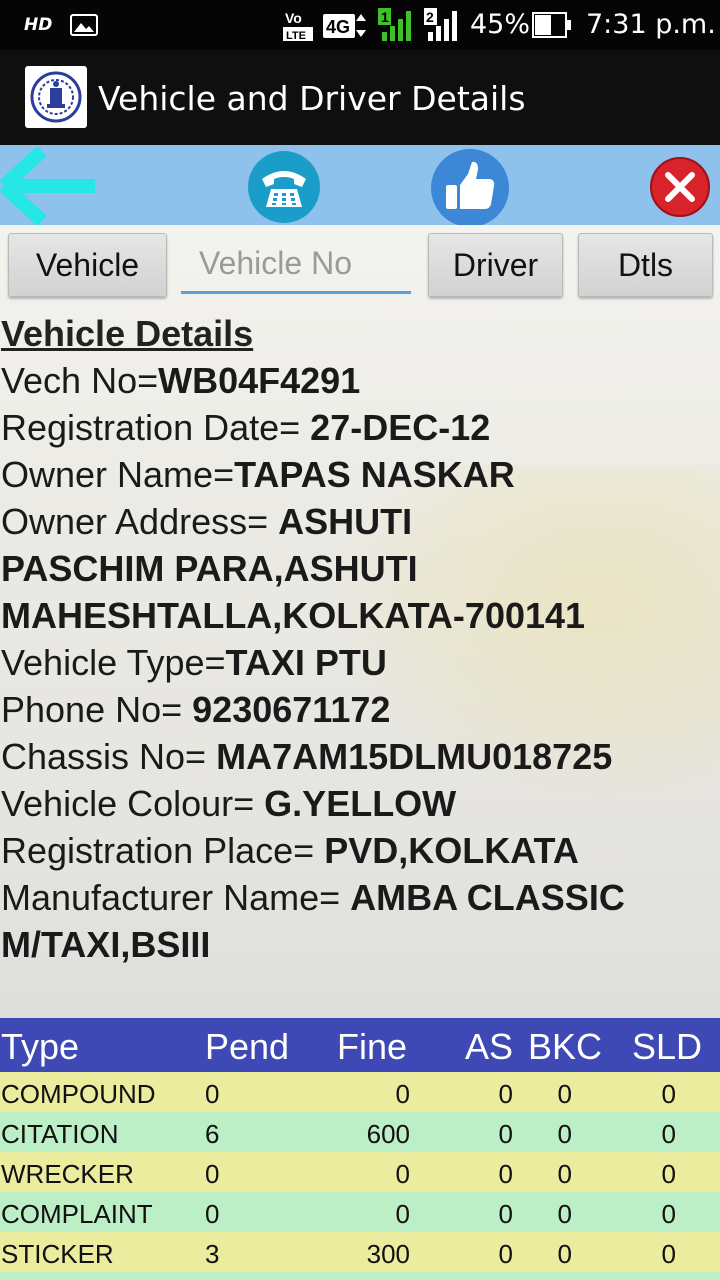 Image resolution: width=720 pixels, height=1280 pixels. I want to click on status-bar: HD Vo LTE 4G 1 2 45% 7:31 p.m., so click(360, 25).